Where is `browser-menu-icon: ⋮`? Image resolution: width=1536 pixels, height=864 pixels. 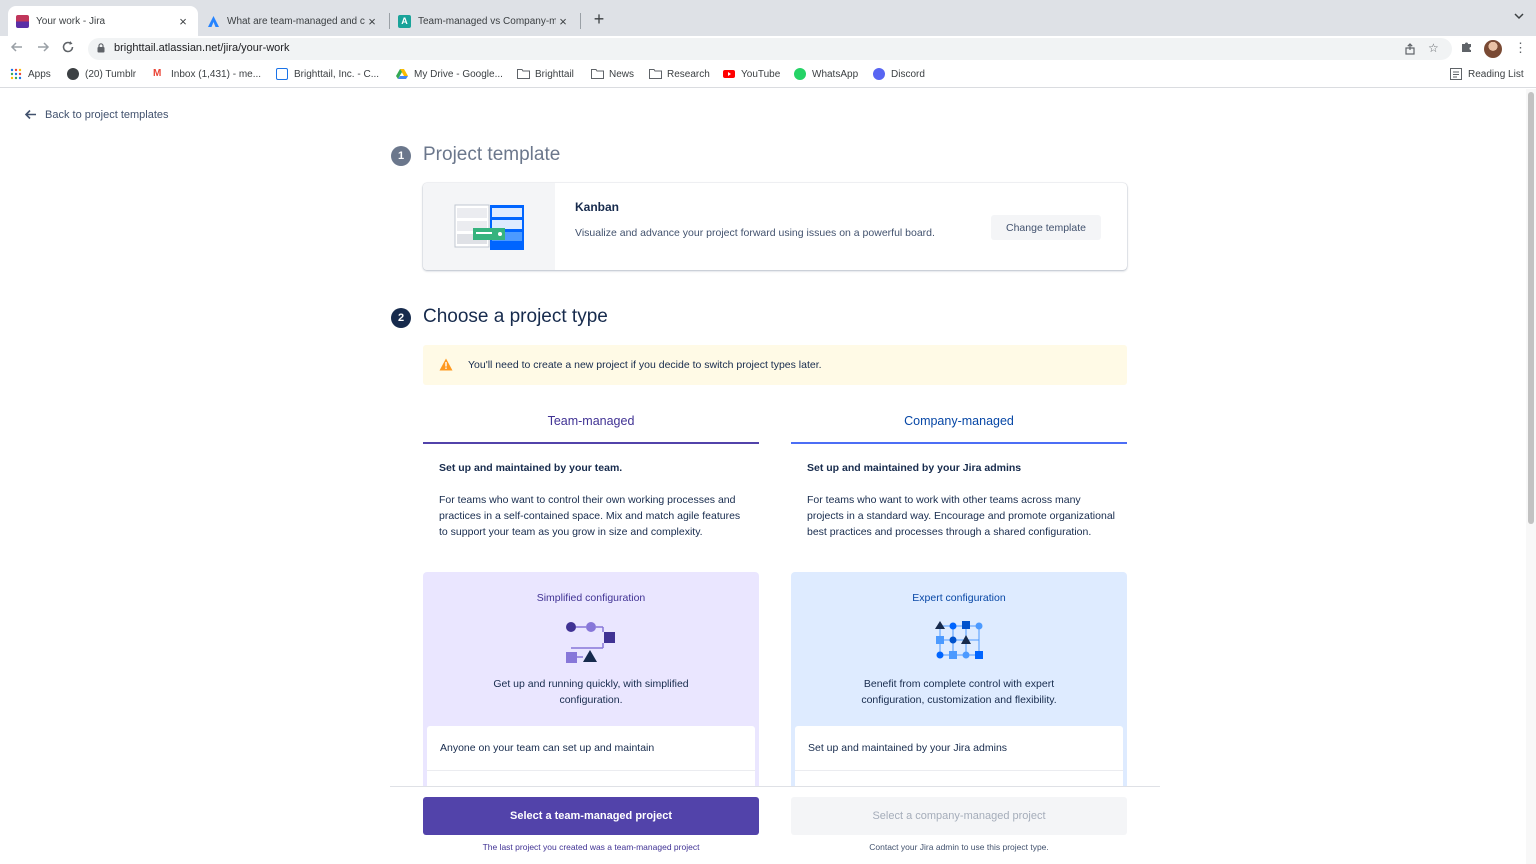 browser-menu-icon: ⋮ is located at coordinates (1520, 48).